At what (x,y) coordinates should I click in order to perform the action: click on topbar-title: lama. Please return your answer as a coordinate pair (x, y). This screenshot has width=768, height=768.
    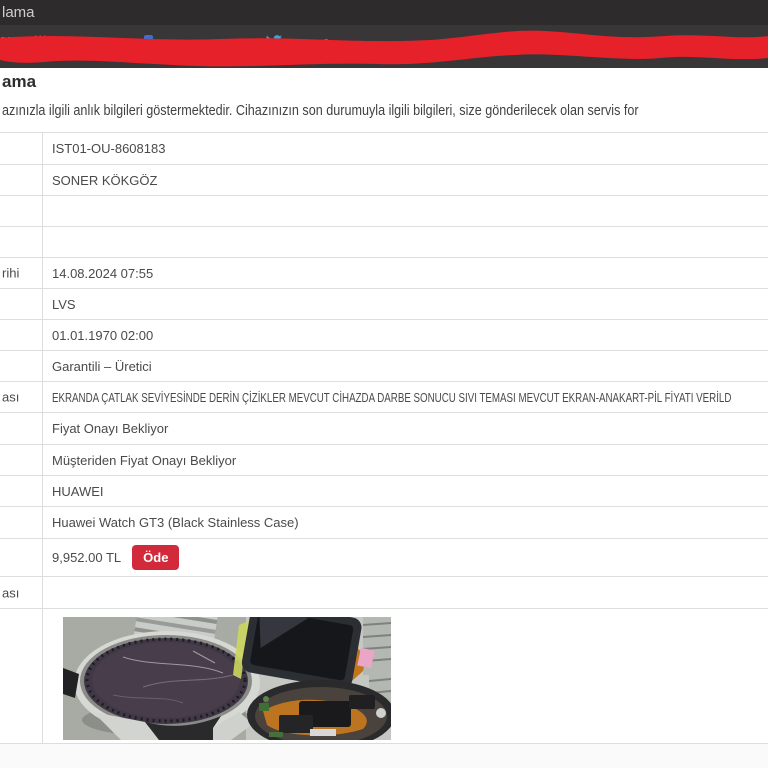
    Looking at the image, I should click on (18, 12).